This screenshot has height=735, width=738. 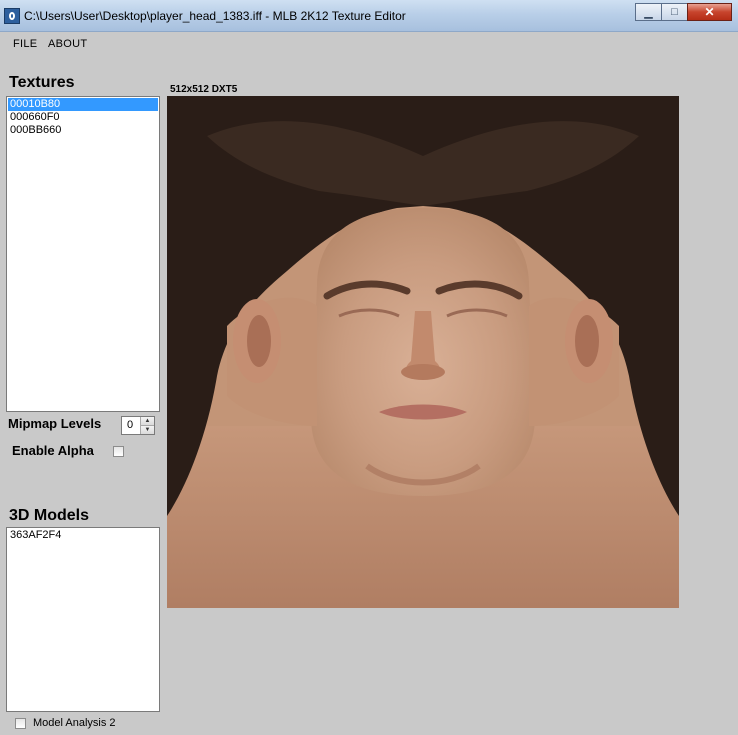 I want to click on texture-info: 512x512 DXT5, so click(x=204, y=89).